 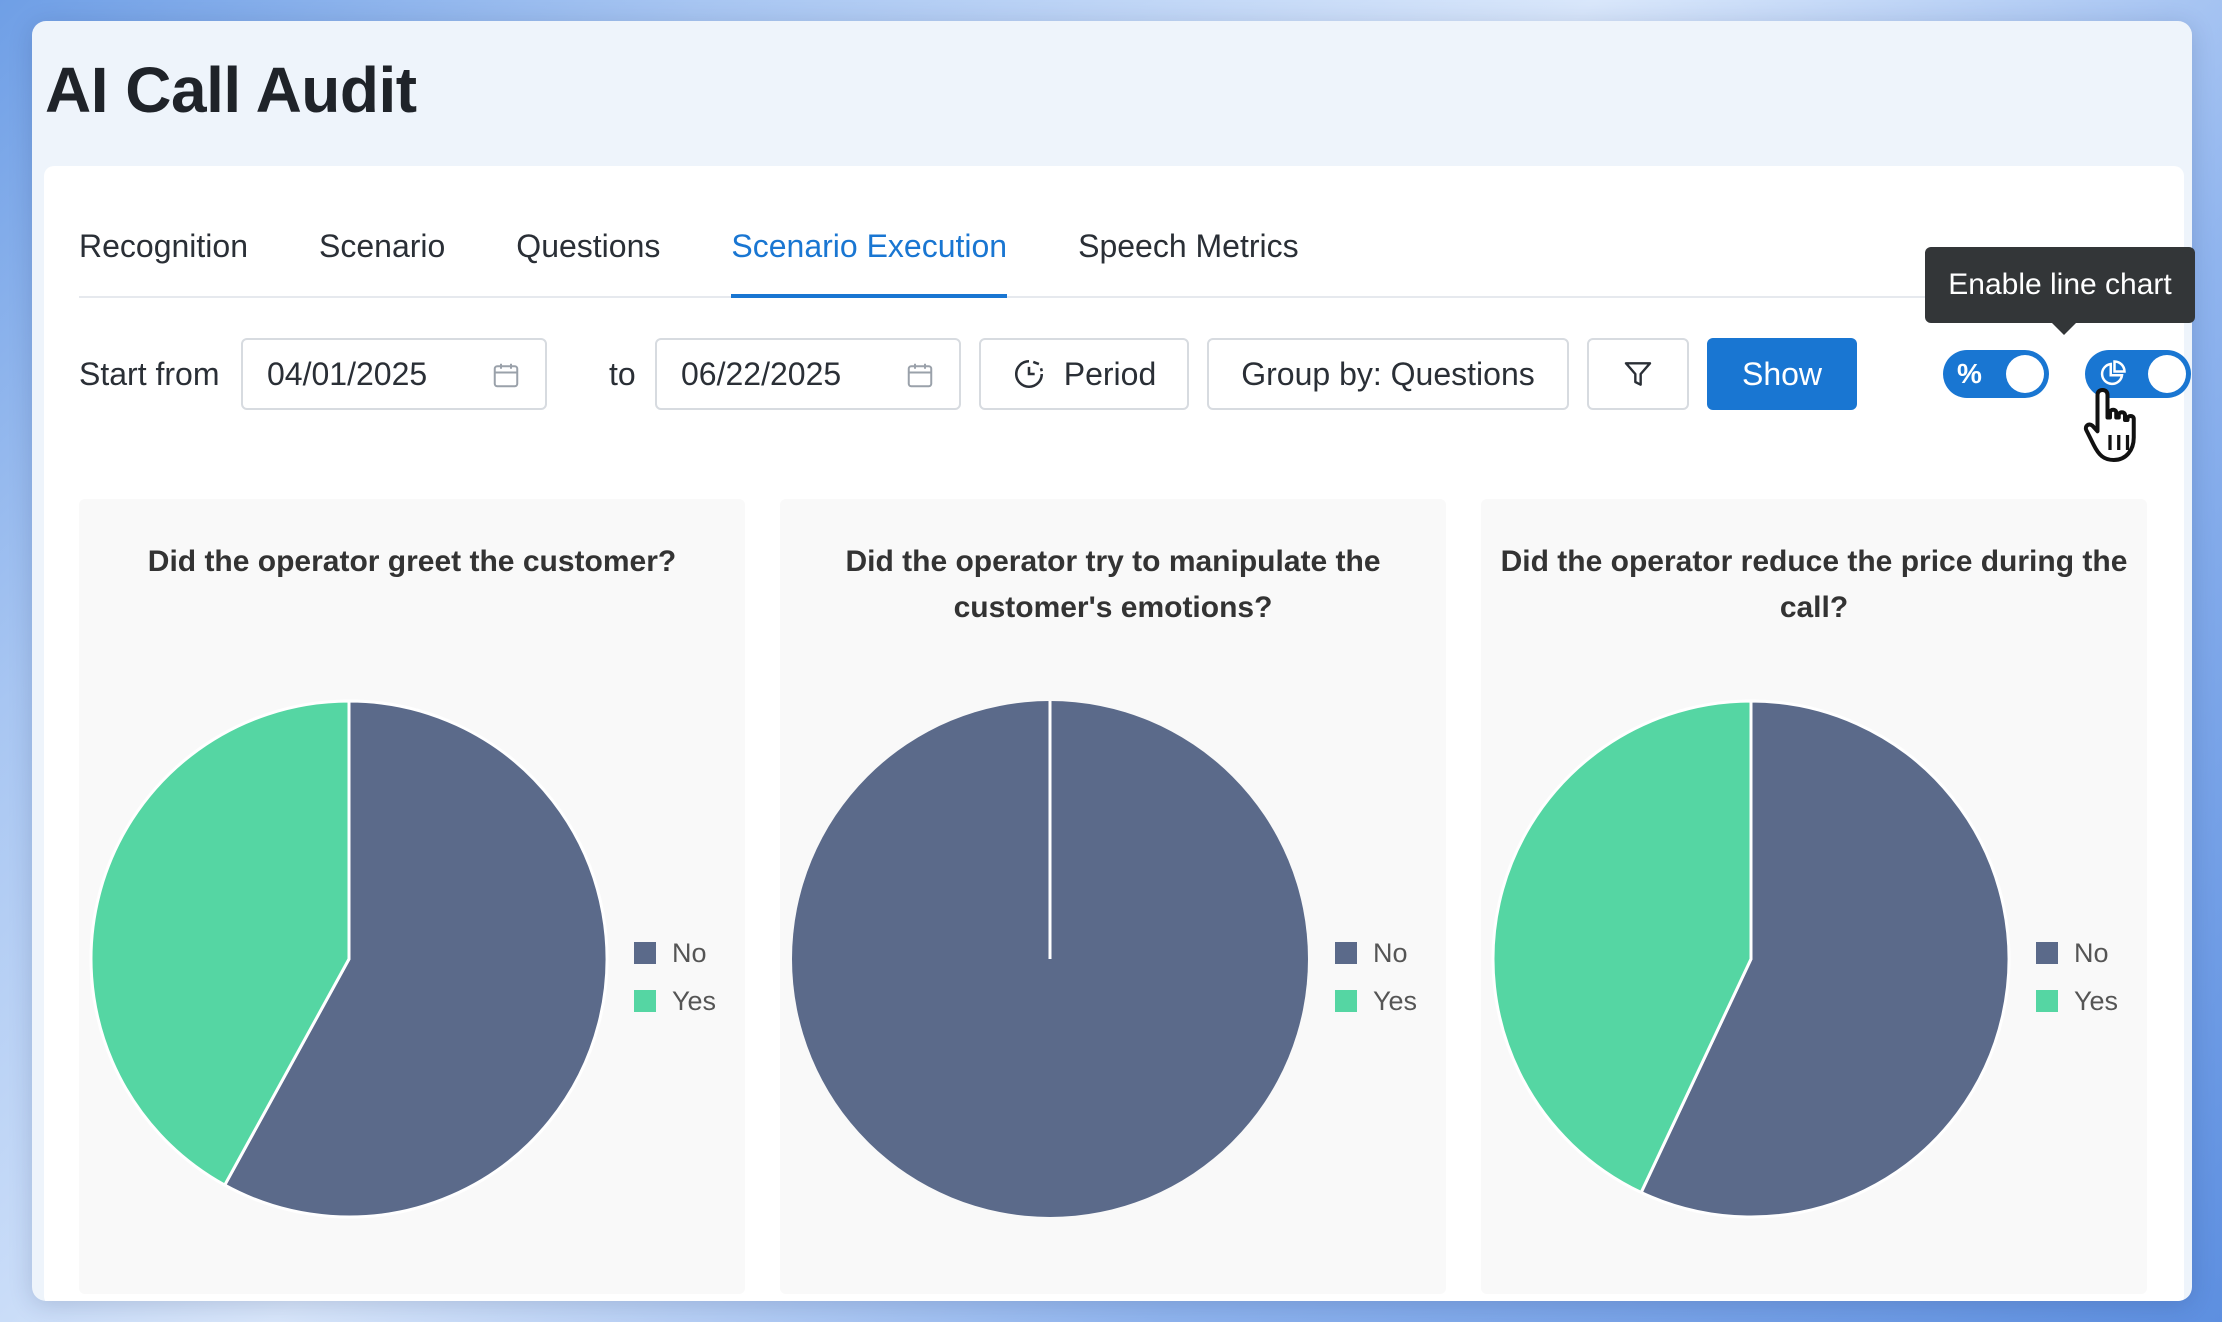 What do you see at coordinates (1110, 373) in the screenshot?
I see `period-label: Period` at bounding box center [1110, 373].